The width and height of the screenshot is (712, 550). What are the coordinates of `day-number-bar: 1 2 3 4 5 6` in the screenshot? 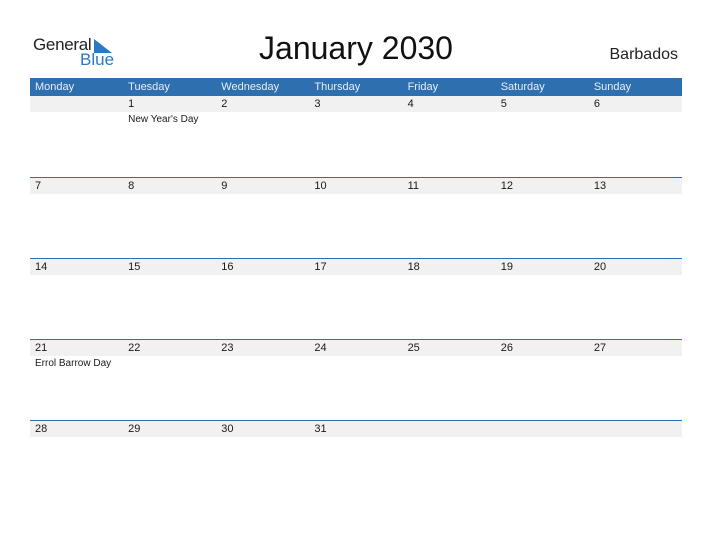 It's located at (356, 104).